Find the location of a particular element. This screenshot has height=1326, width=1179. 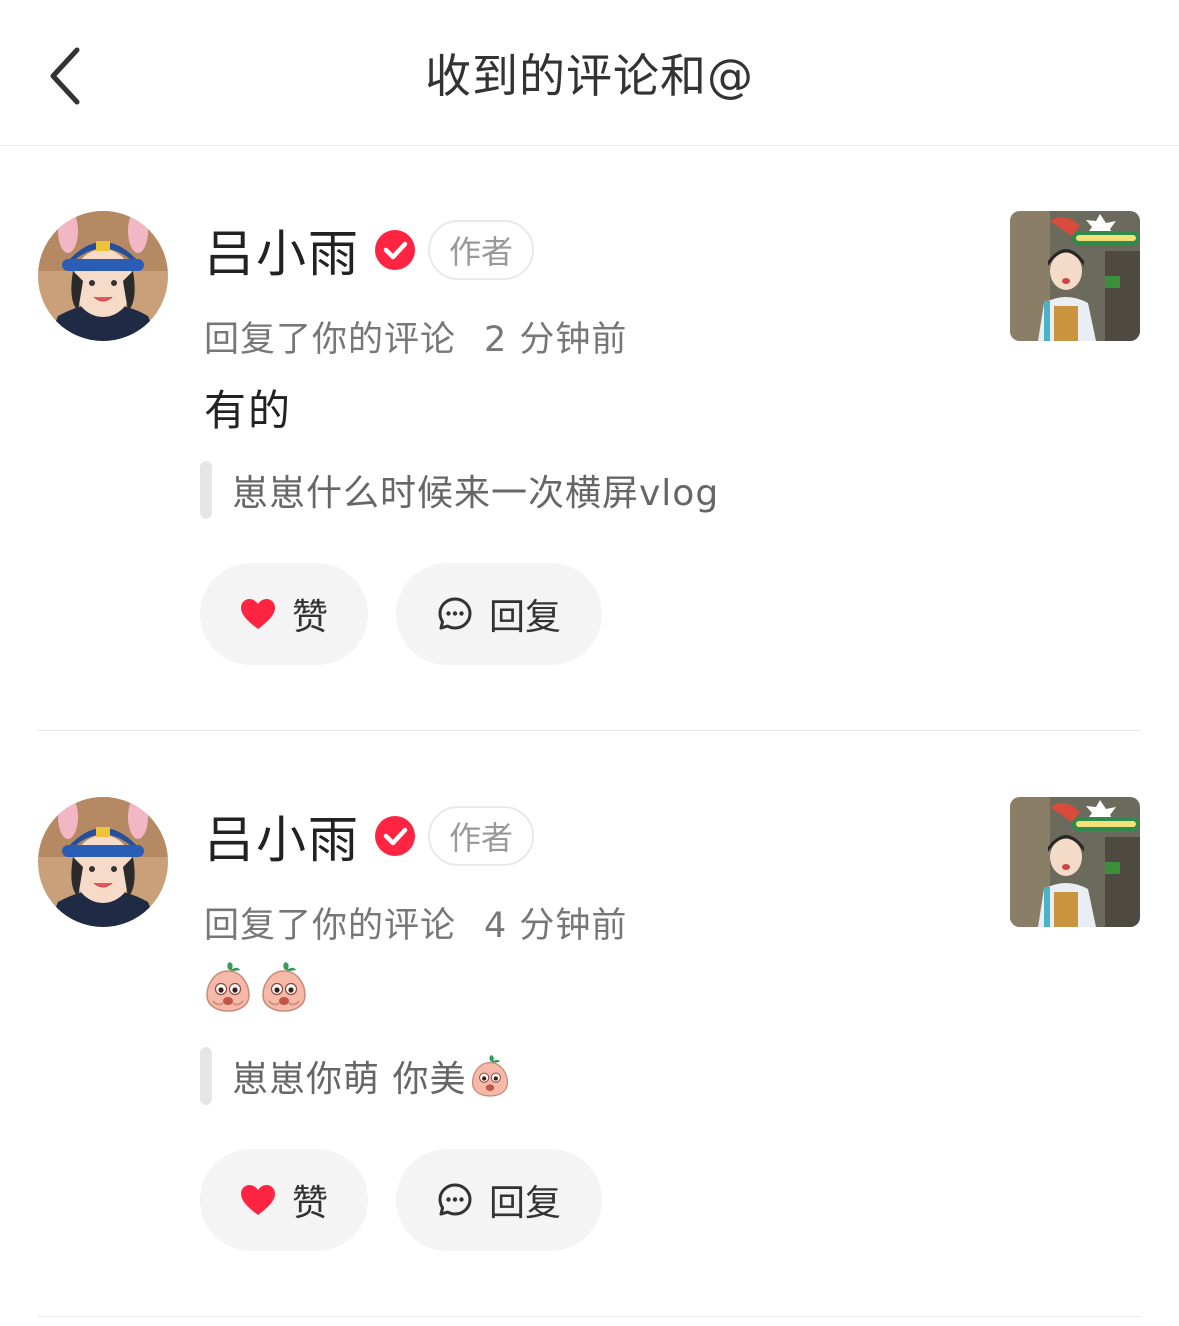

timestamp: 2 分钟前 is located at coordinates (556, 340).